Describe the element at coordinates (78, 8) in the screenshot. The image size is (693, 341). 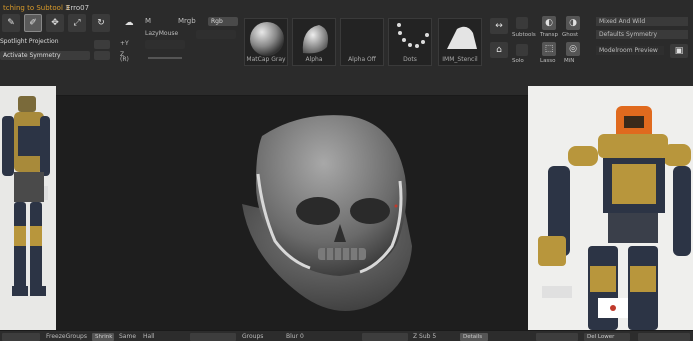
I see `status-text-secondary: Erro07` at that location.